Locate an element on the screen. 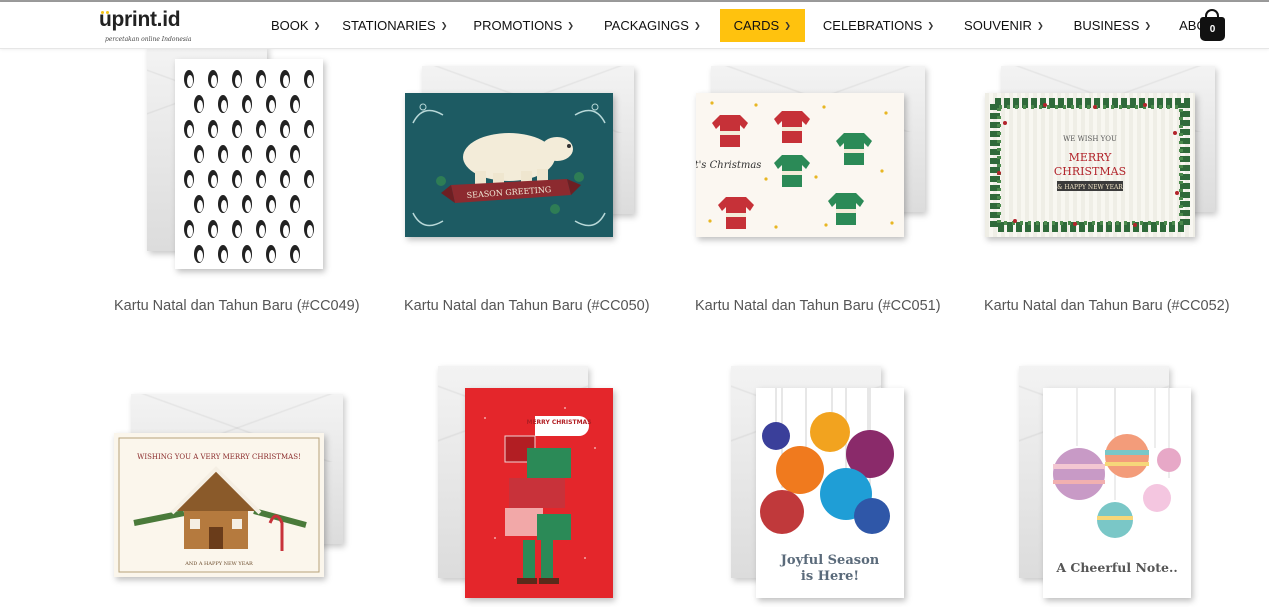 Image resolution: width=1269 pixels, height=607 pixels. penguin-pattern is located at coordinates (249, 166).